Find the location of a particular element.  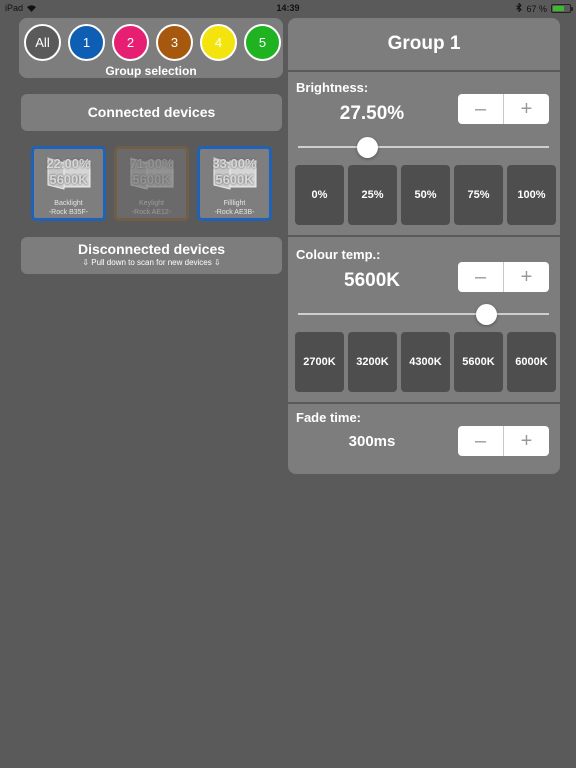

device-values: 71.00% 5600K is located at coordinates (151, 172).